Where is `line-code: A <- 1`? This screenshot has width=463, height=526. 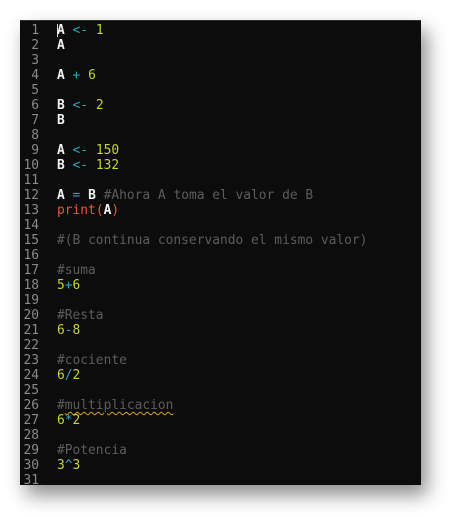 line-code: A <- 1 is located at coordinates (80, 30).